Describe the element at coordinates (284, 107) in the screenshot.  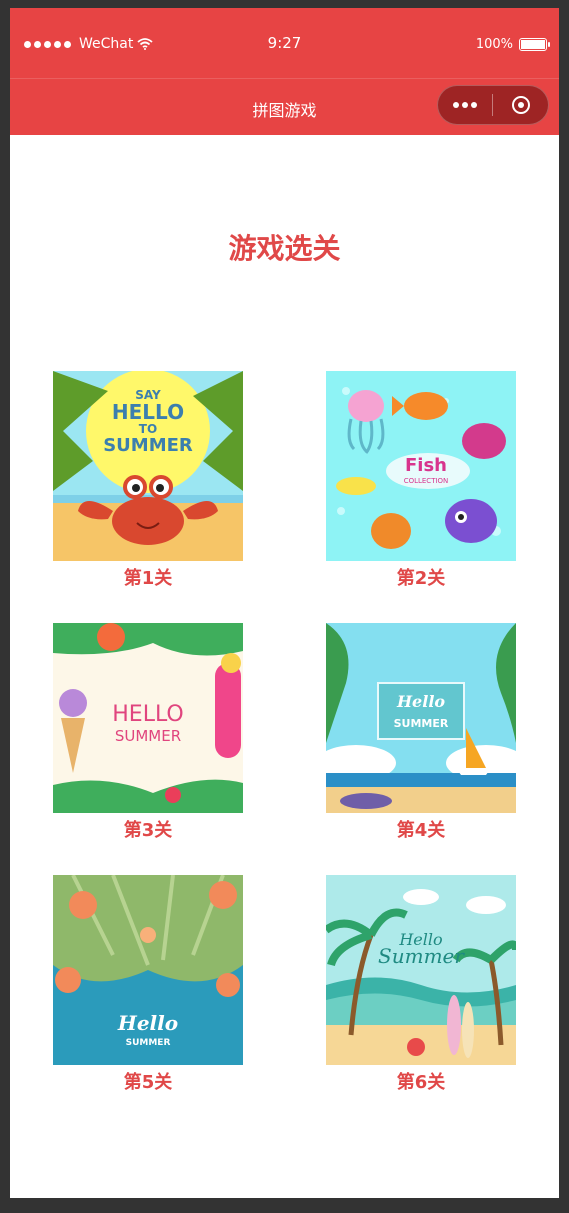
I see `nav-bar: 拼图游戏` at that location.